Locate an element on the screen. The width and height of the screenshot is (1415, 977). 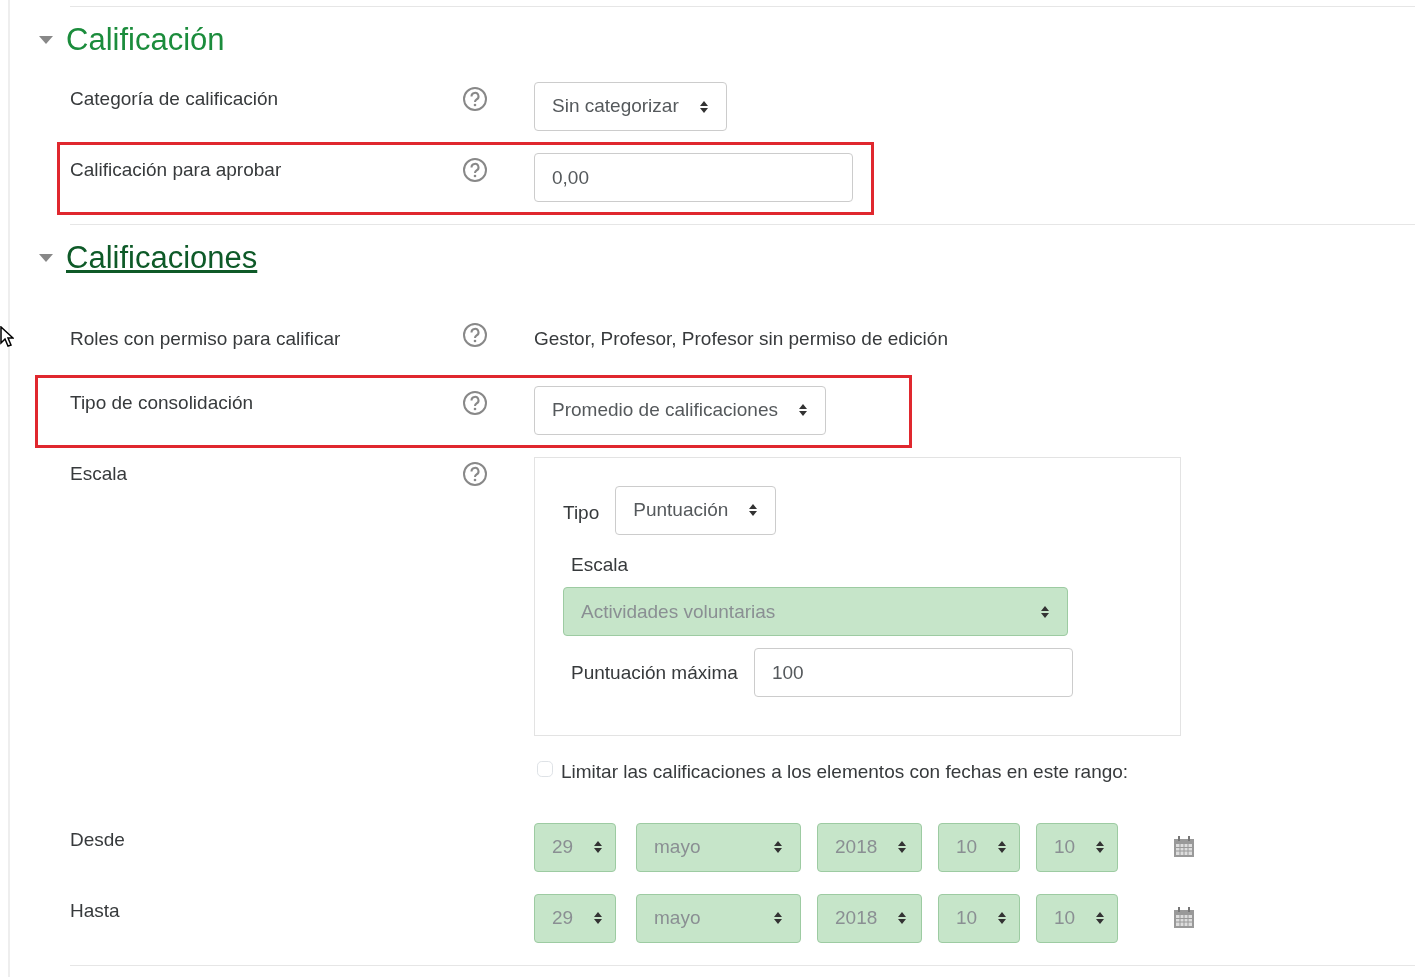
field-label: Desde is located at coordinates (98, 839).